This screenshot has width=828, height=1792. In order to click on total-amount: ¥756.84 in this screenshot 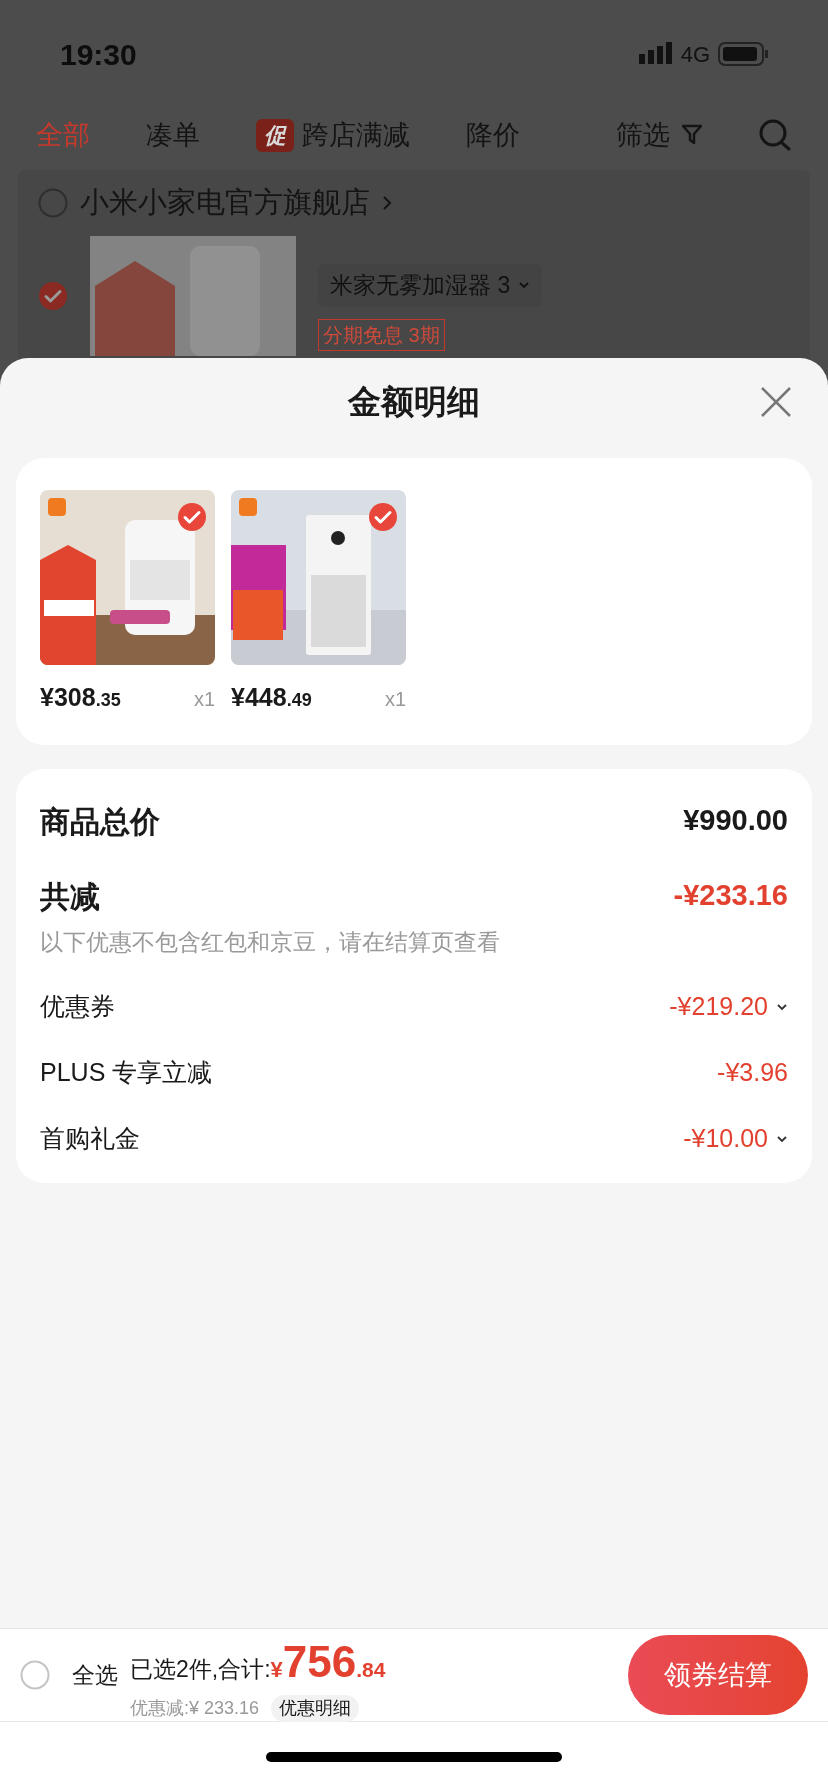, I will do `click(328, 1661)`.